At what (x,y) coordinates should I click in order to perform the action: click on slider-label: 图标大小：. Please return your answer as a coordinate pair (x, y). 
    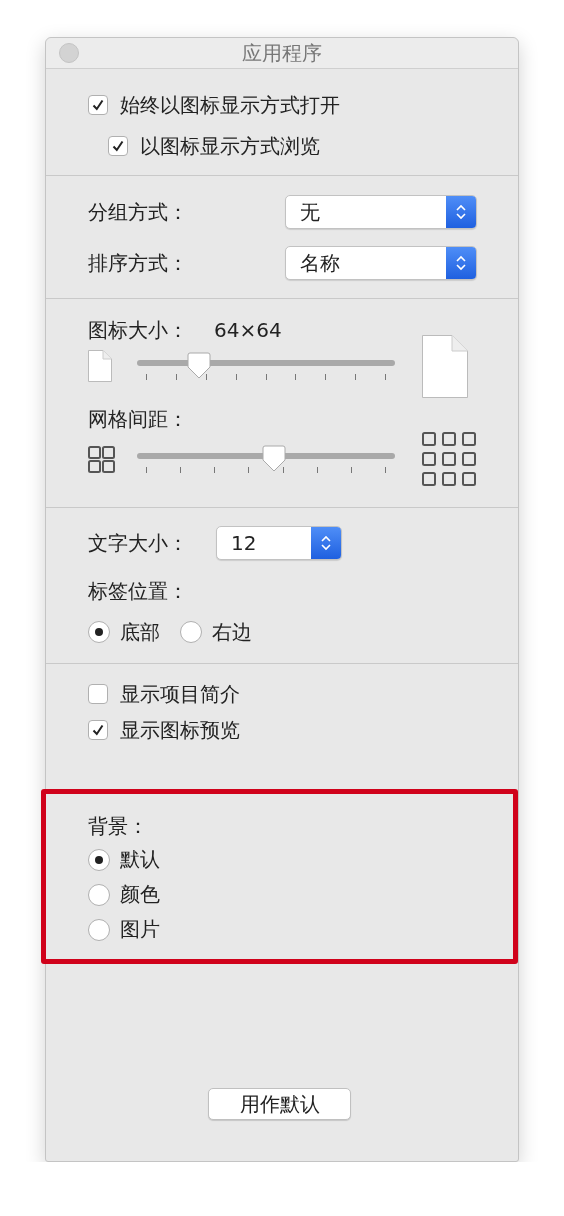
    Looking at the image, I should click on (138, 330).